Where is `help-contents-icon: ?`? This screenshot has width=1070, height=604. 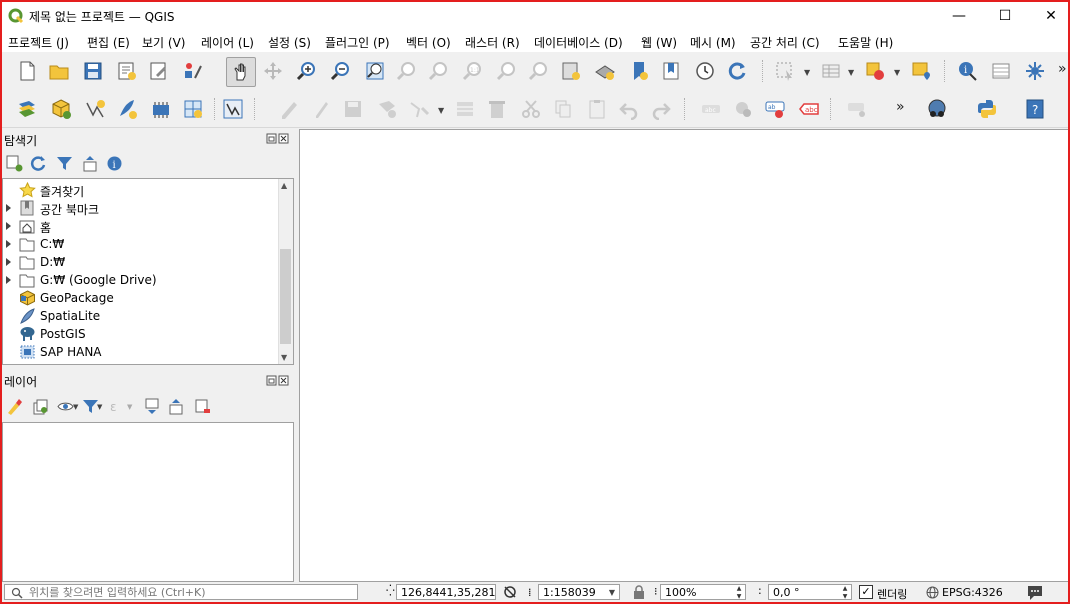
help-contents-icon: ? is located at coordinates (1035, 109).